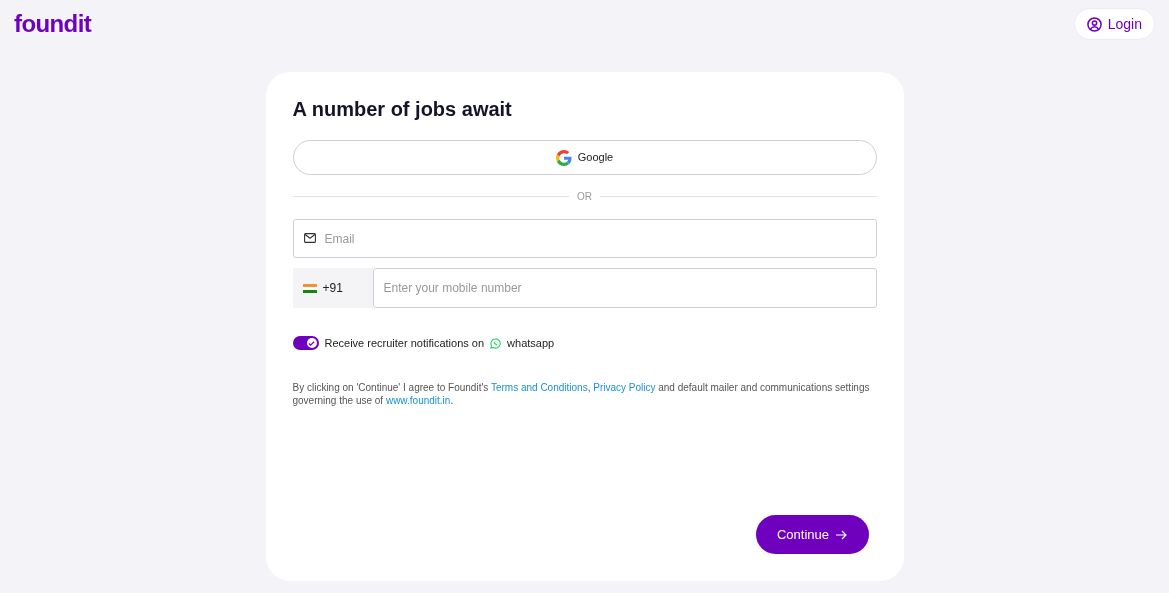 This screenshot has width=1169, height=593. Describe the element at coordinates (539, 387) in the screenshot. I see `consent-link: Terms and Conditions` at that location.